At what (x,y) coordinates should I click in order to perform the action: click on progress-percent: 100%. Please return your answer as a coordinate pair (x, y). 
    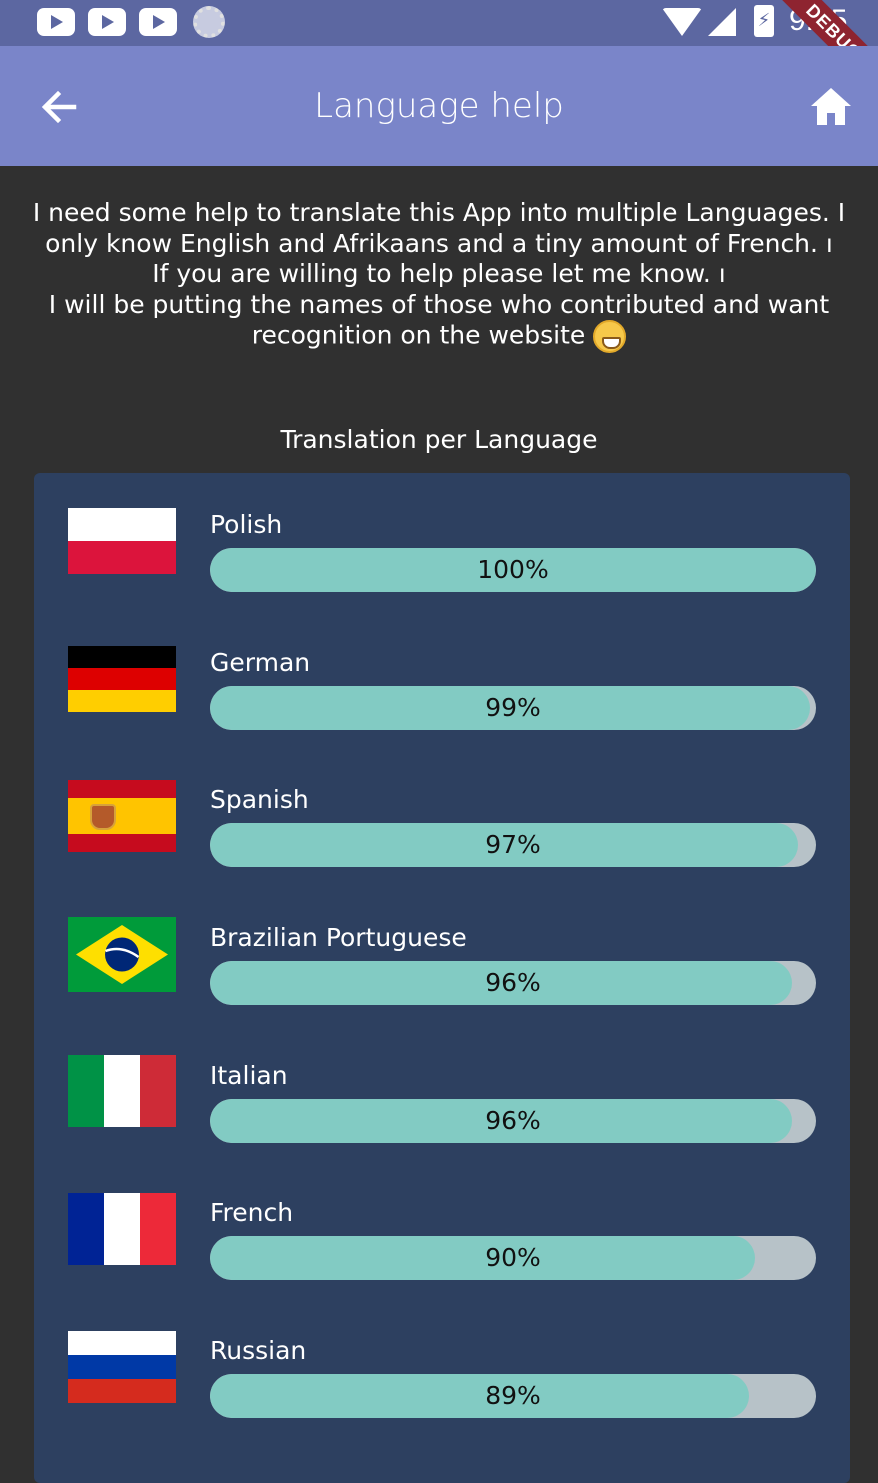
    Looking at the image, I should click on (513, 569).